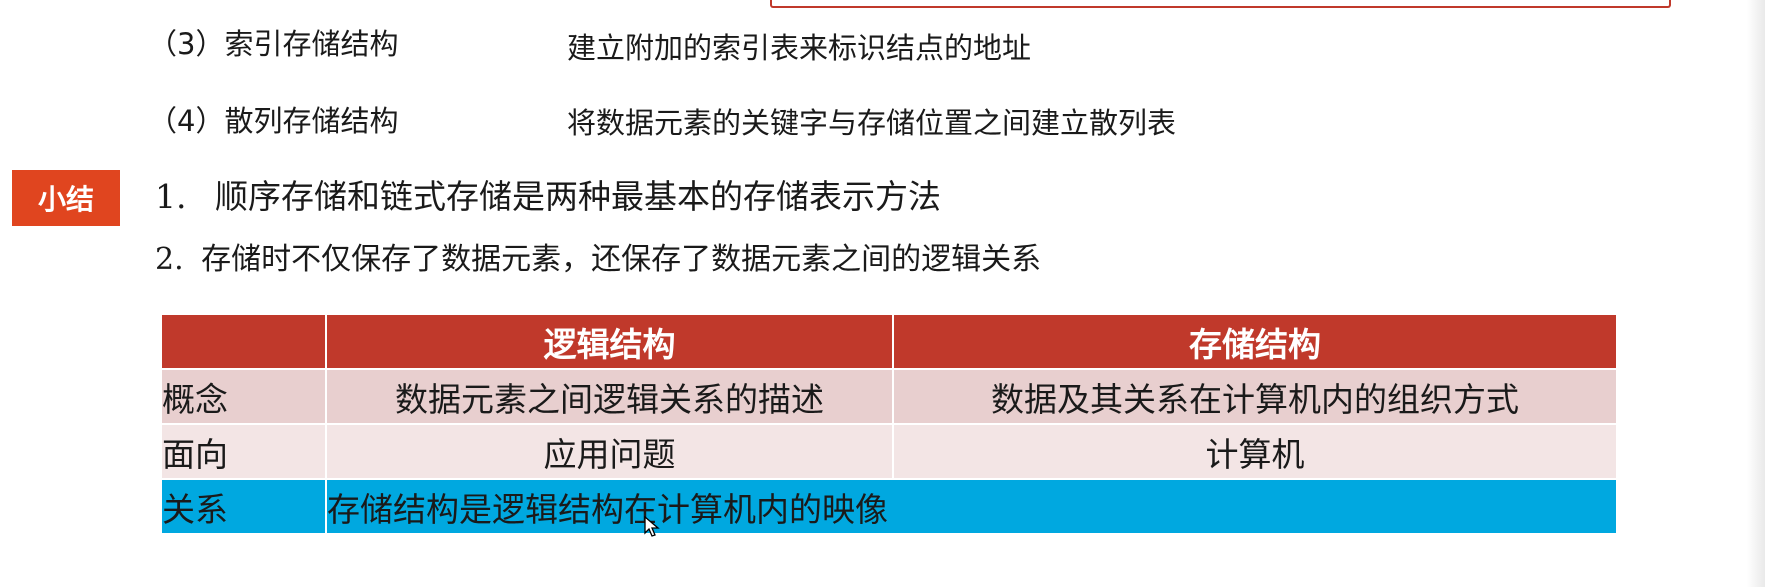 The width and height of the screenshot is (1765, 587). I want to click on storage-type-4-label: （4）散列存储结构, so click(273, 121).